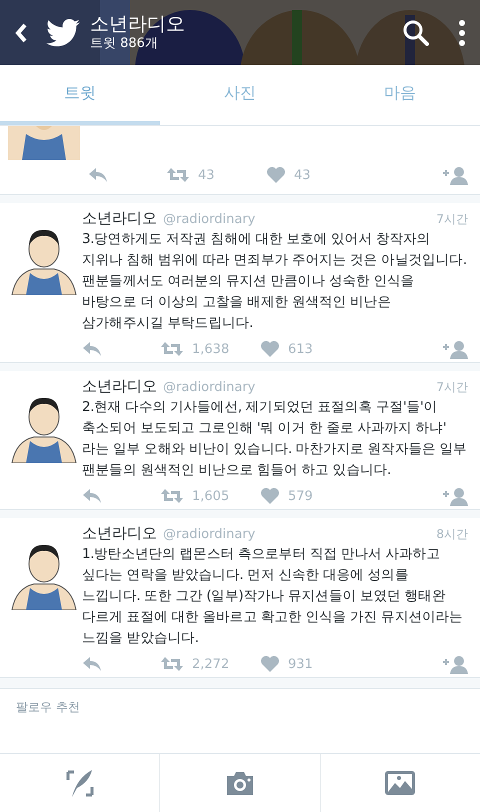 Image resolution: width=480 pixels, height=812 pixels. Describe the element at coordinates (273, 596) in the screenshot. I see `tweet-text: 1.방탄소년단의 랩몬스터 측으로부터 직접 만나서 사과하고 싶다는 연락을 받았습니다. 먼저 신속한 대응에 성의를 느낍니다. 또한 그간 (일부)작가나 뮤지션들이 보였던 행태완 다르게 표절에 대한 올바르고 확고한 인식을 가진 뮤지션이라는 느낌을 받았습니다.` at that location.